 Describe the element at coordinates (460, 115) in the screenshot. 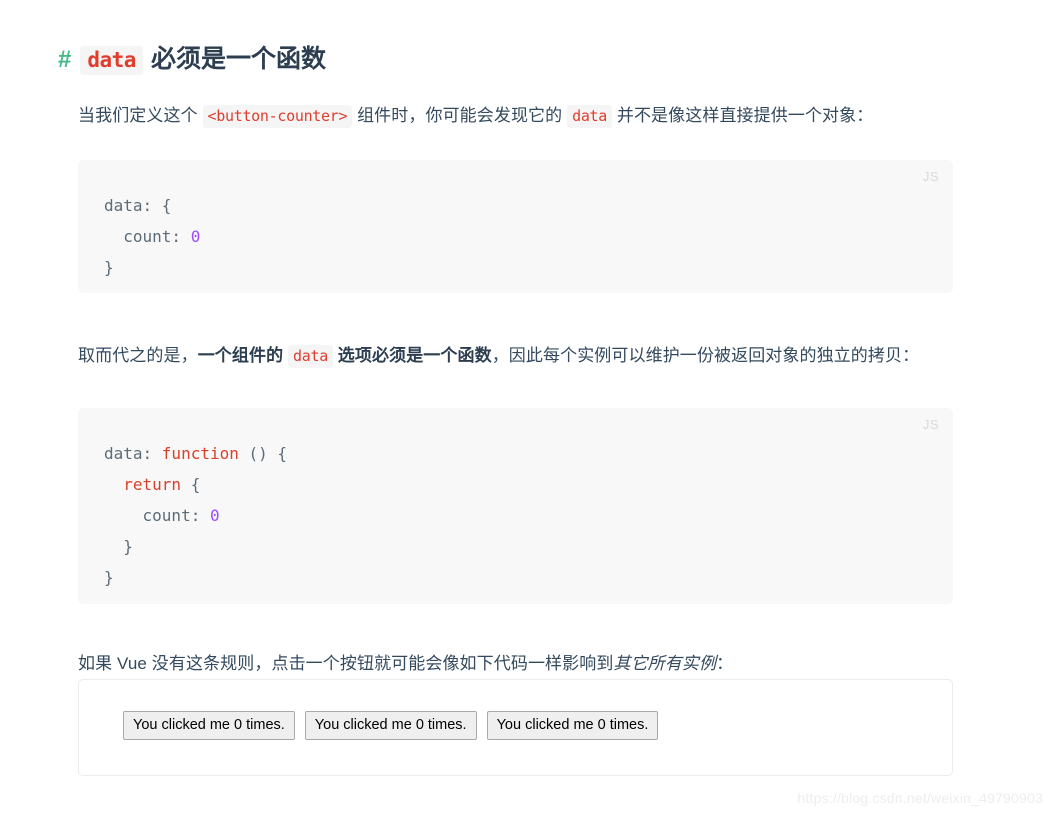

I see `paragraph-intro-text-2: 组件时，你可能会发现它的` at that location.